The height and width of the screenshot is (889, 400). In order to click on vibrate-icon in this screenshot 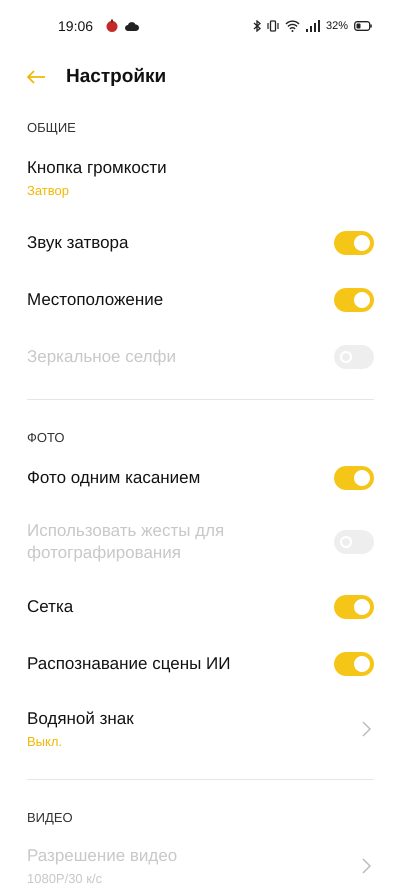, I will do `click(272, 26)`.